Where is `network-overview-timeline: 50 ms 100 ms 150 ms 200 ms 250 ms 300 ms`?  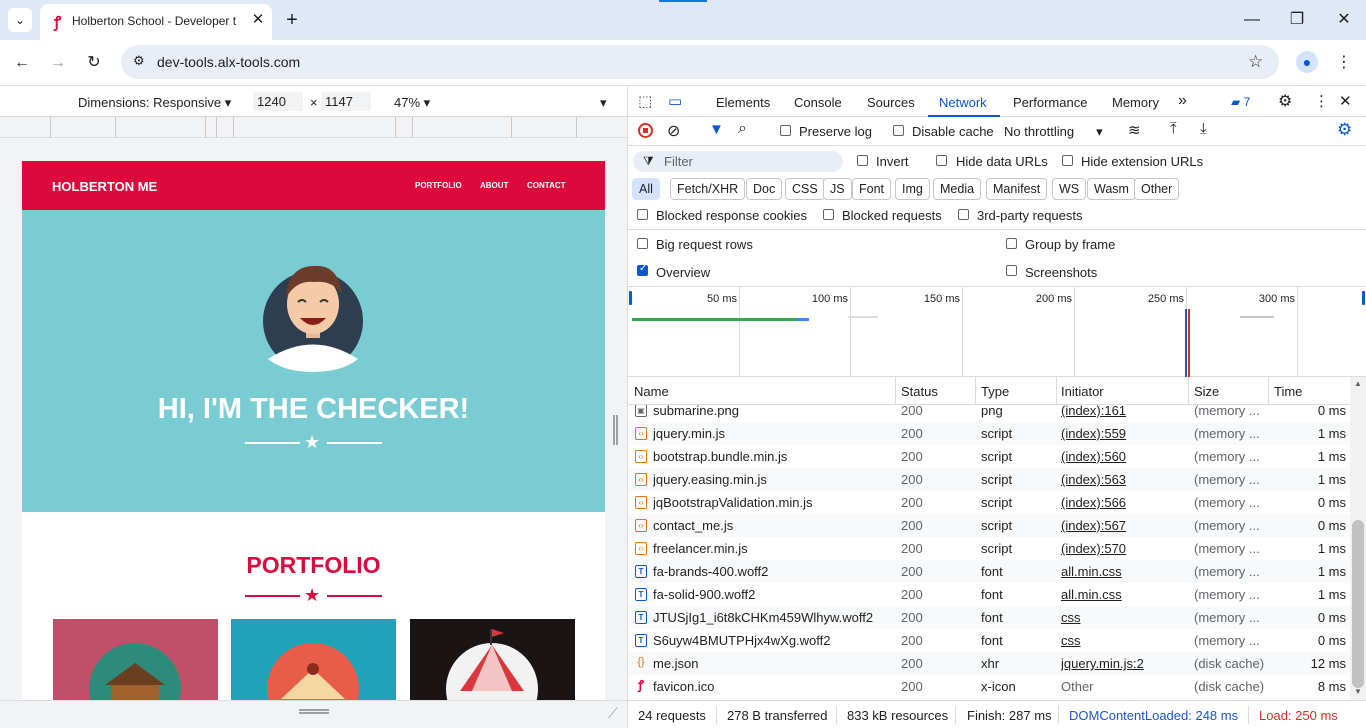 network-overview-timeline: 50 ms 100 ms 150 ms 200 ms 250 ms 300 ms is located at coordinates (997, 331).